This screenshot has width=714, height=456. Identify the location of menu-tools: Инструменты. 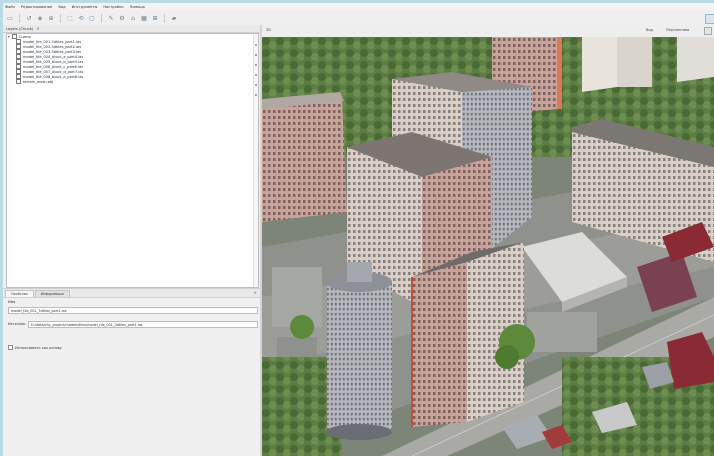
(85, 7).